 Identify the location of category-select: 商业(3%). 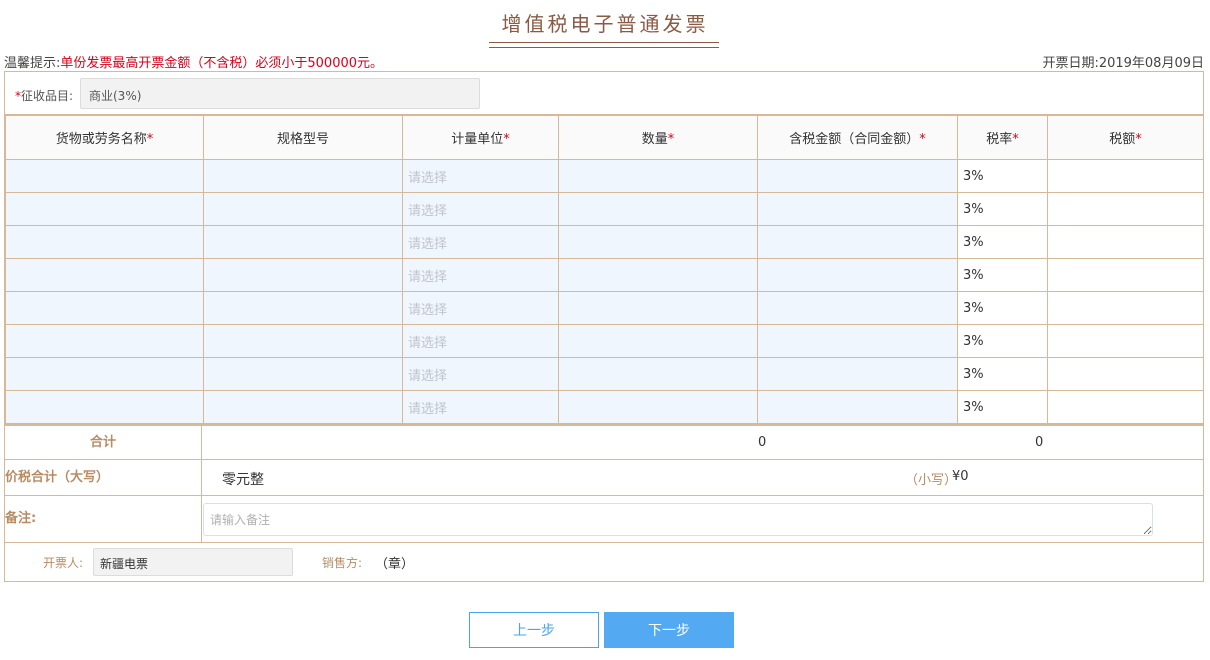
(280, 93).